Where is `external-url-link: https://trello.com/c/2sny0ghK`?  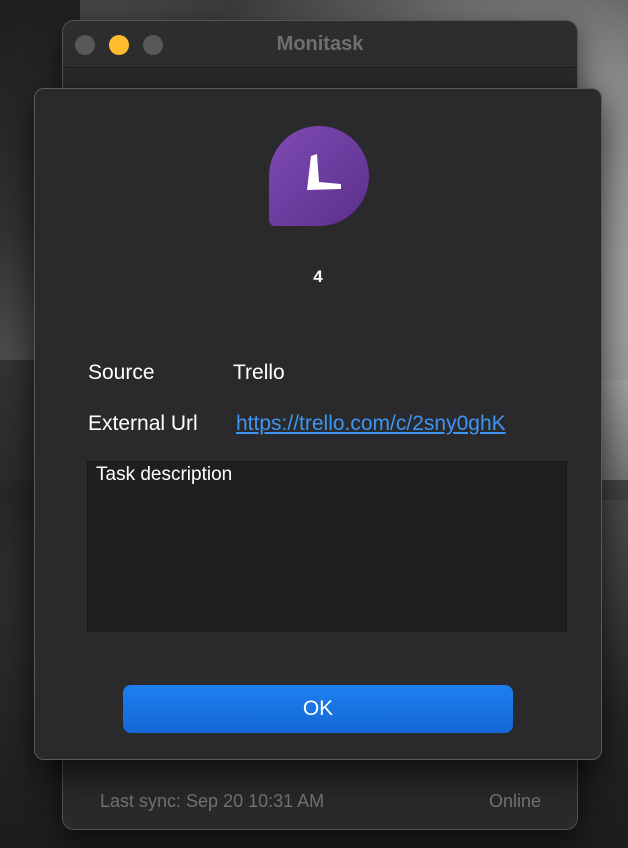
external-url-link: https://trello.com/c/2sny0ghK is located at coordinates (371, 424).